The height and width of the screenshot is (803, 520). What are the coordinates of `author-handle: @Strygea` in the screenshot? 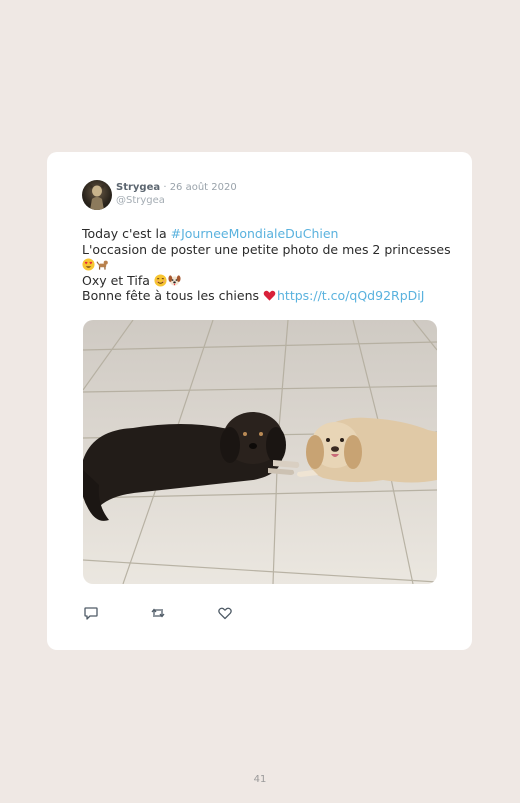 It's located at (140, 201).